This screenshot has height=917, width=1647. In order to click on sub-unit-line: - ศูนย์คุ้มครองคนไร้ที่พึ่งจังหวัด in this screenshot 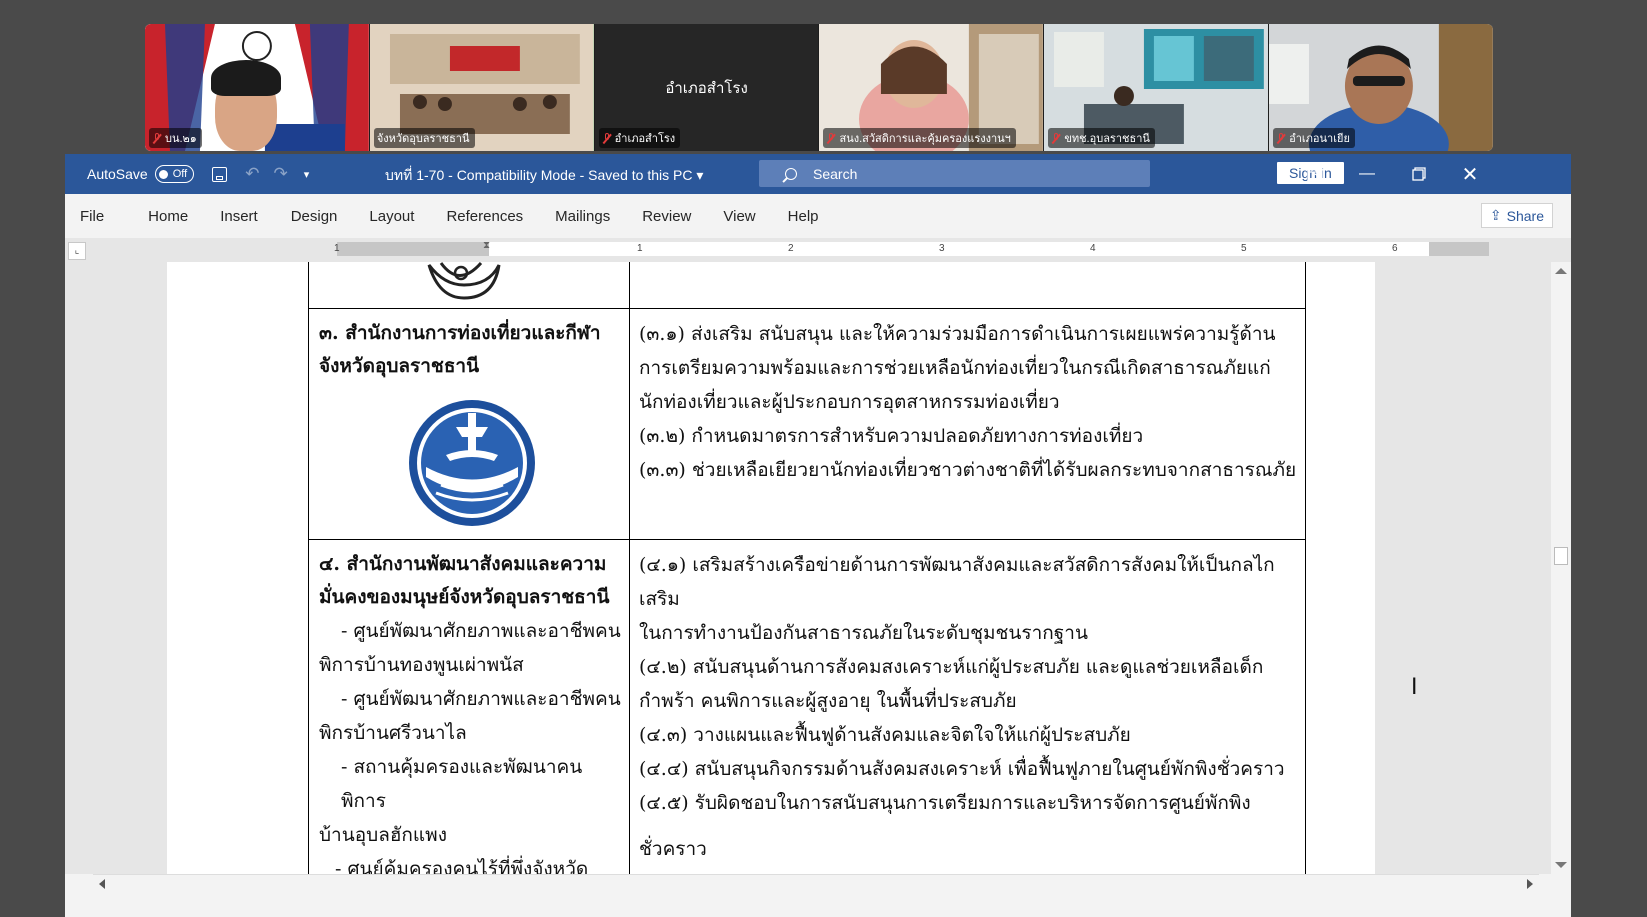, I will do `click(462, 866)`.